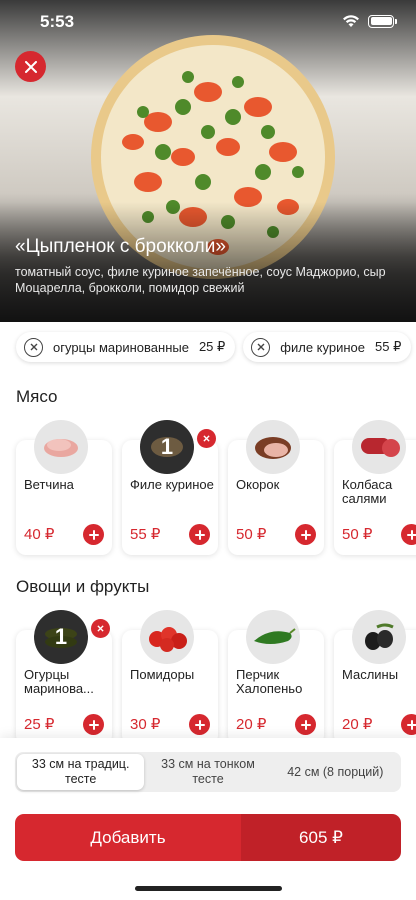  Describe the element at coordinates (39, 724) in the screenshot. I see `topping-price: 25 ₽` at that location.